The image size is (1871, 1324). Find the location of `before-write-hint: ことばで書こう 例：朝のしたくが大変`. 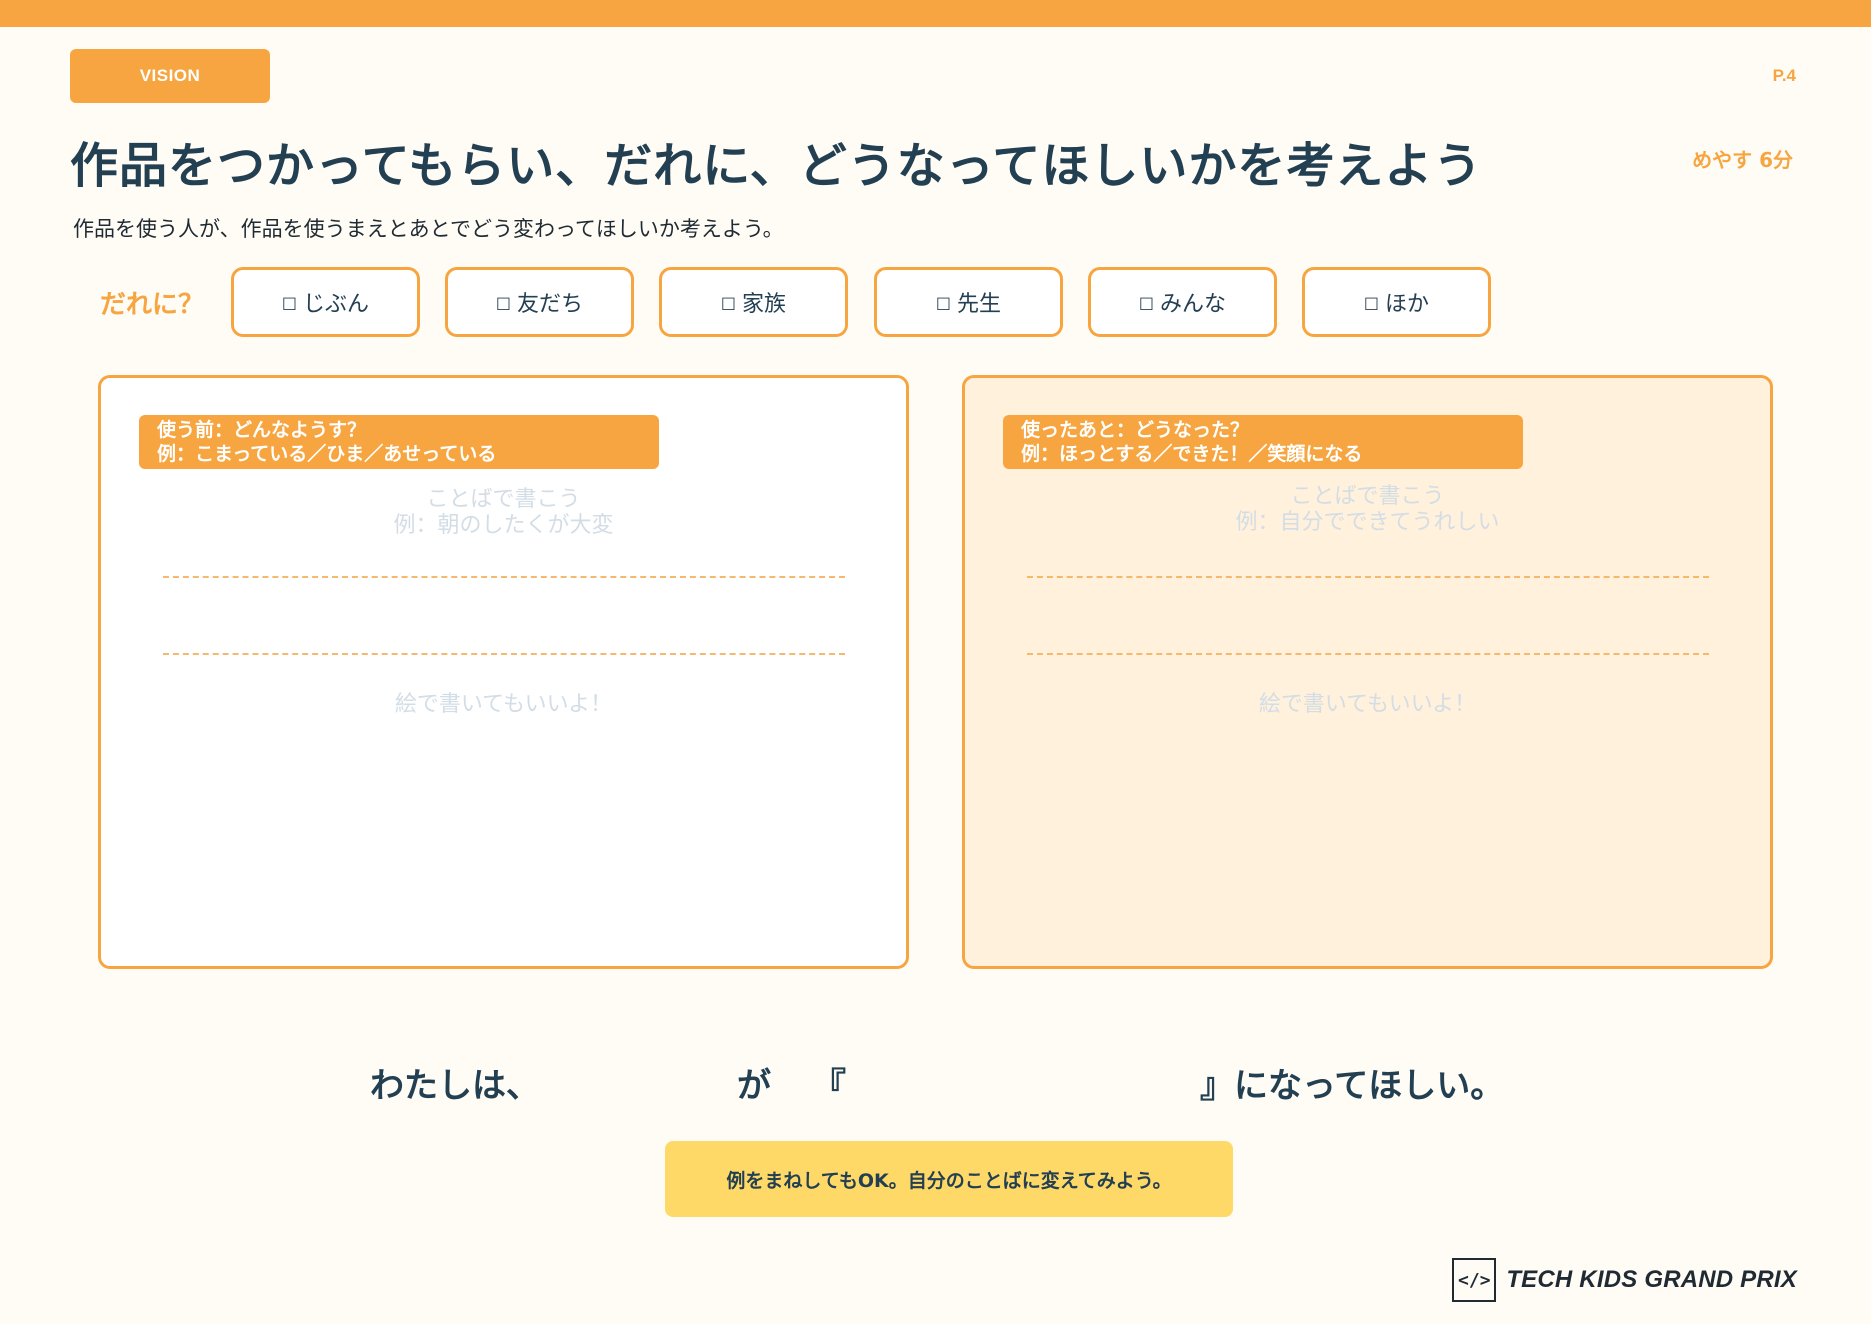

before-write-hint: ことばで書こう 例：朝のしたくが大変 is located at coordinates (503, 513).